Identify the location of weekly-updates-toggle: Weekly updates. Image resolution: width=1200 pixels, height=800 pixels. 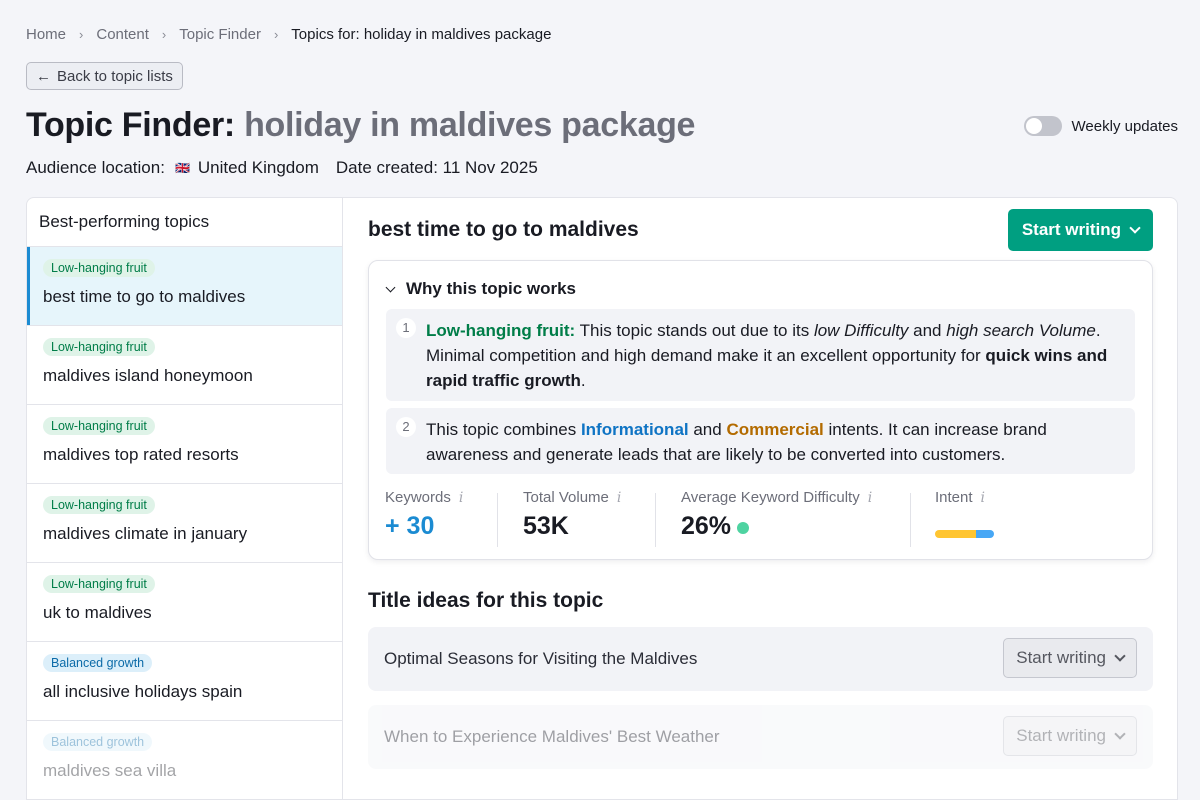
(1100, 126).